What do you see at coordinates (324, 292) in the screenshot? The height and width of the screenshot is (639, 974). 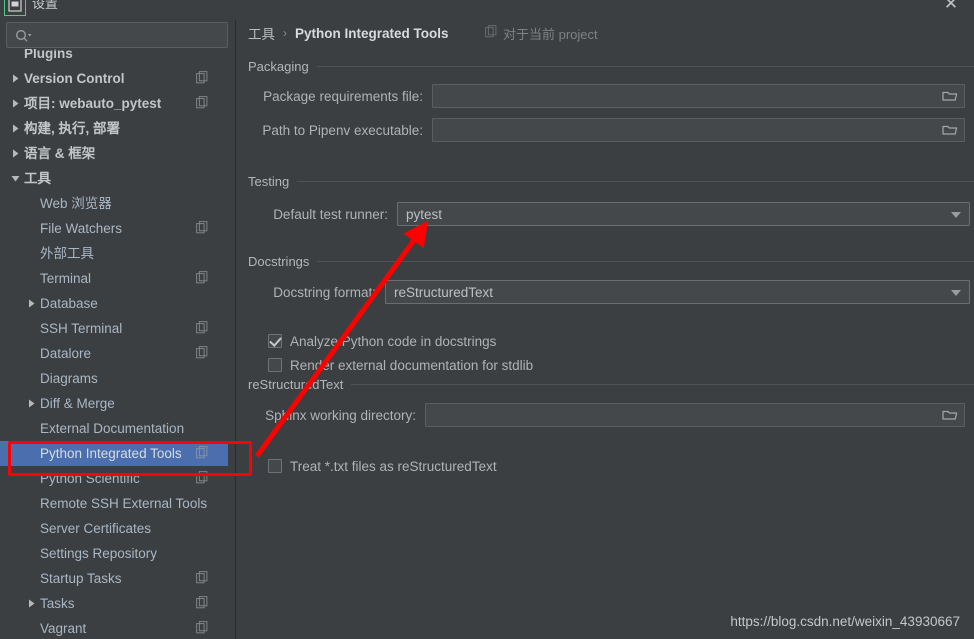 I see `field-label-docstring-format: Docstring format:` at bounding box center [324, 292].